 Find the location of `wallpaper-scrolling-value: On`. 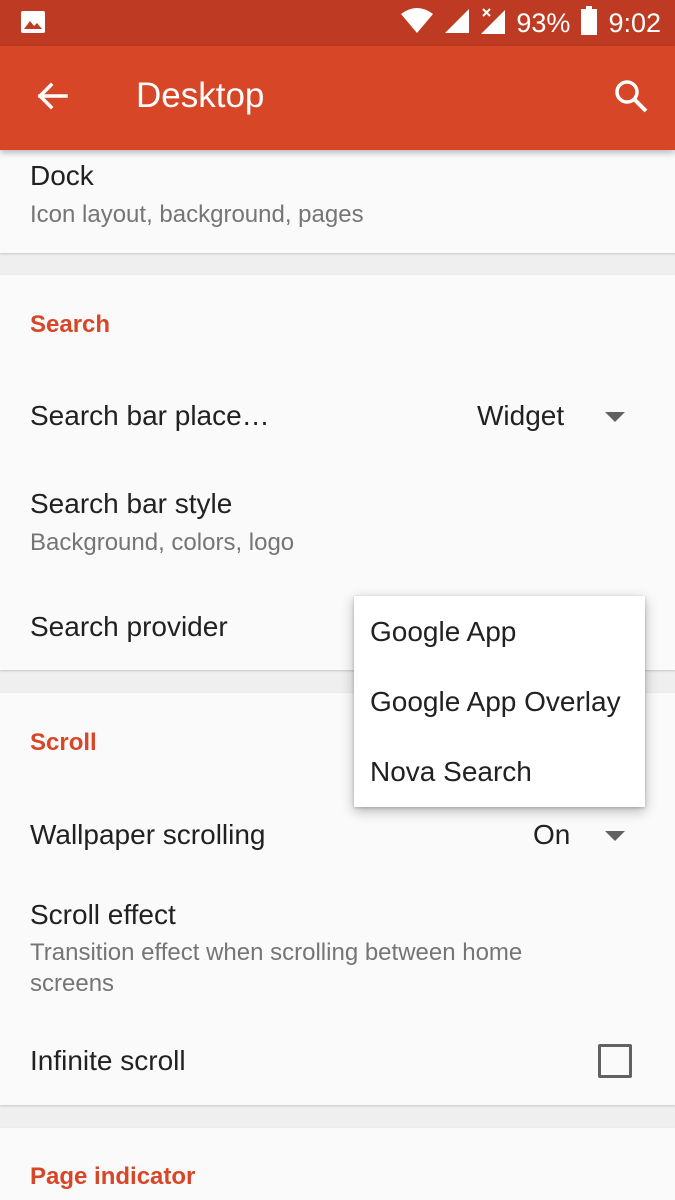

wallpaper-scrolling-value: On is located at coordinates (552, 834).